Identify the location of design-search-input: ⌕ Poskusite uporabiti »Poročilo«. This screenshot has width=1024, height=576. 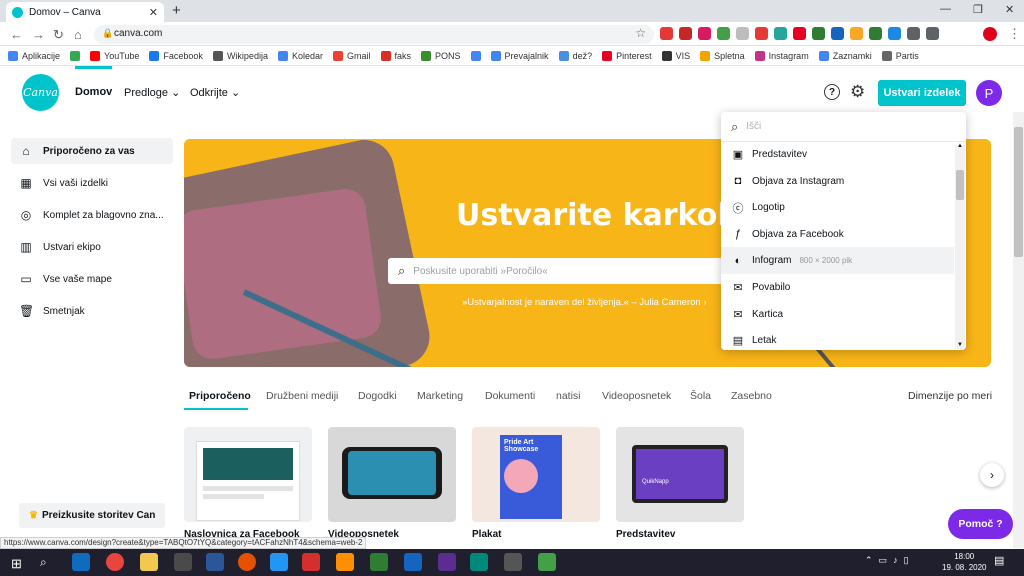
(556, 271).